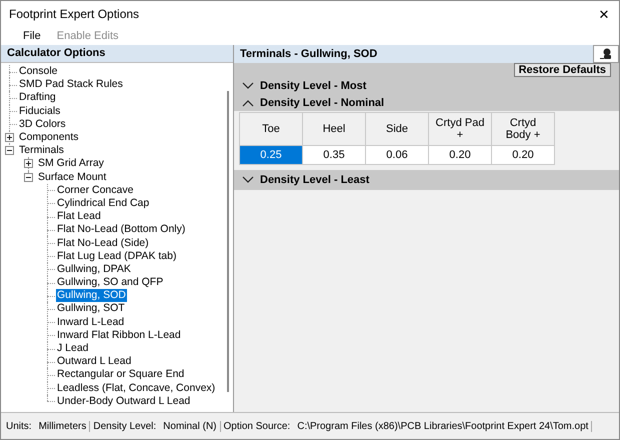  Describe the element at coordinates (40, 111) in the screenshot. I see `tree-item: Fiducials` at that location.